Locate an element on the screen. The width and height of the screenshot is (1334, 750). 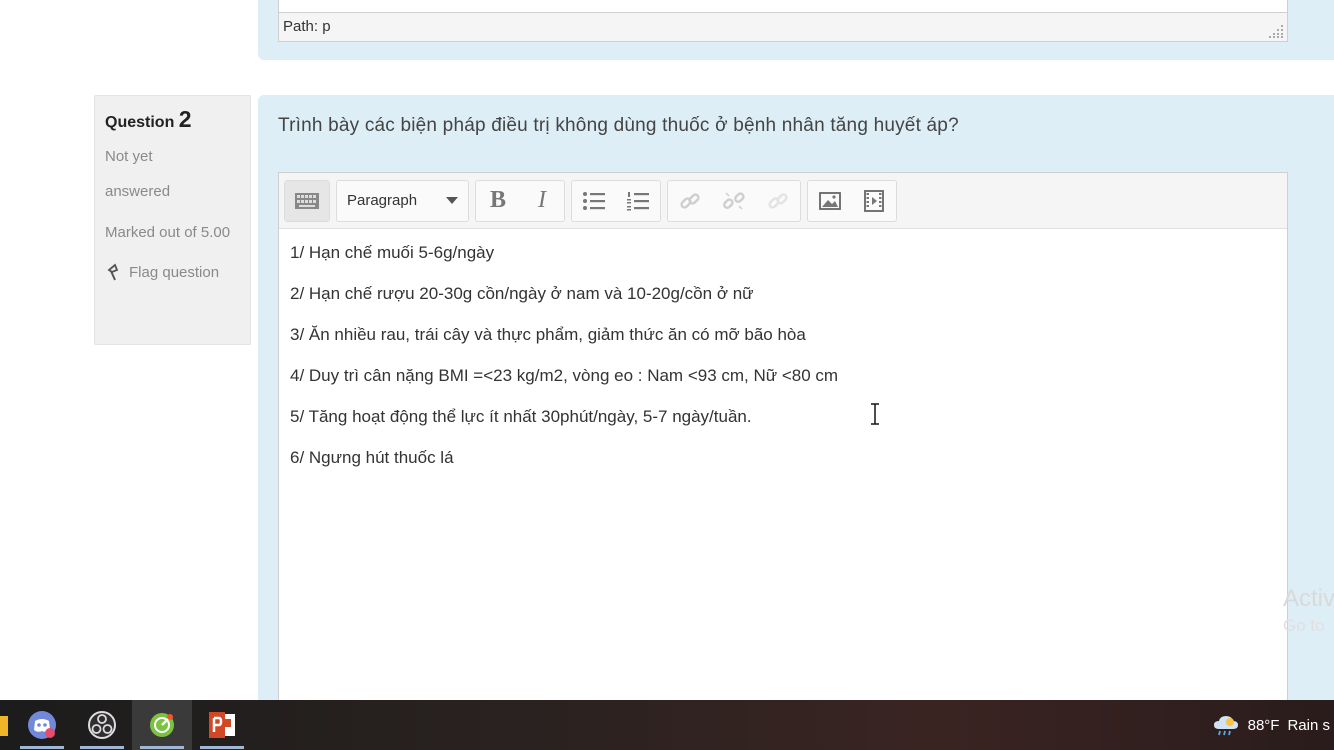
path-label: Path: p is located at coordinates (307, 26).